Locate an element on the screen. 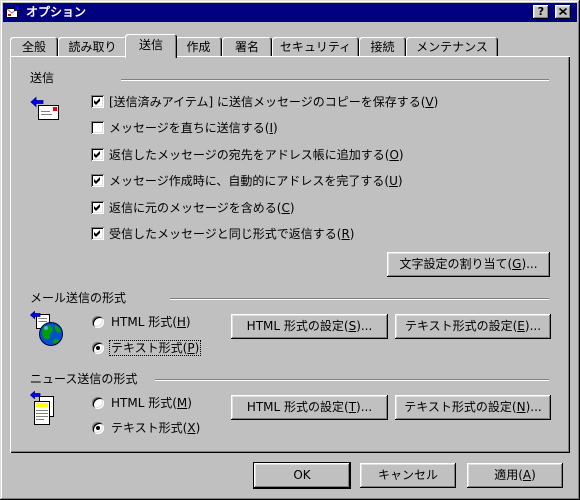 The height and width of the screenshot is (500, 580). mail-format-html-label: HTML 形式(H) is located at coordinates (151, 322).